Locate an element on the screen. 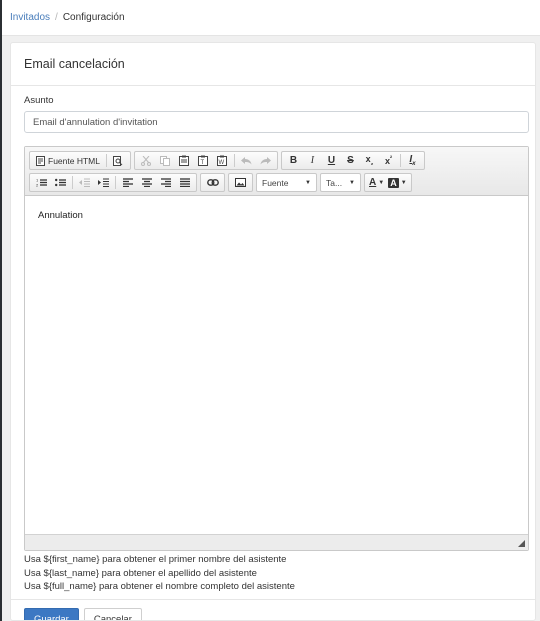 The height and width of the screenshot is (621, 540). subscript-button: x₂ is located at coordinates (369, 160).